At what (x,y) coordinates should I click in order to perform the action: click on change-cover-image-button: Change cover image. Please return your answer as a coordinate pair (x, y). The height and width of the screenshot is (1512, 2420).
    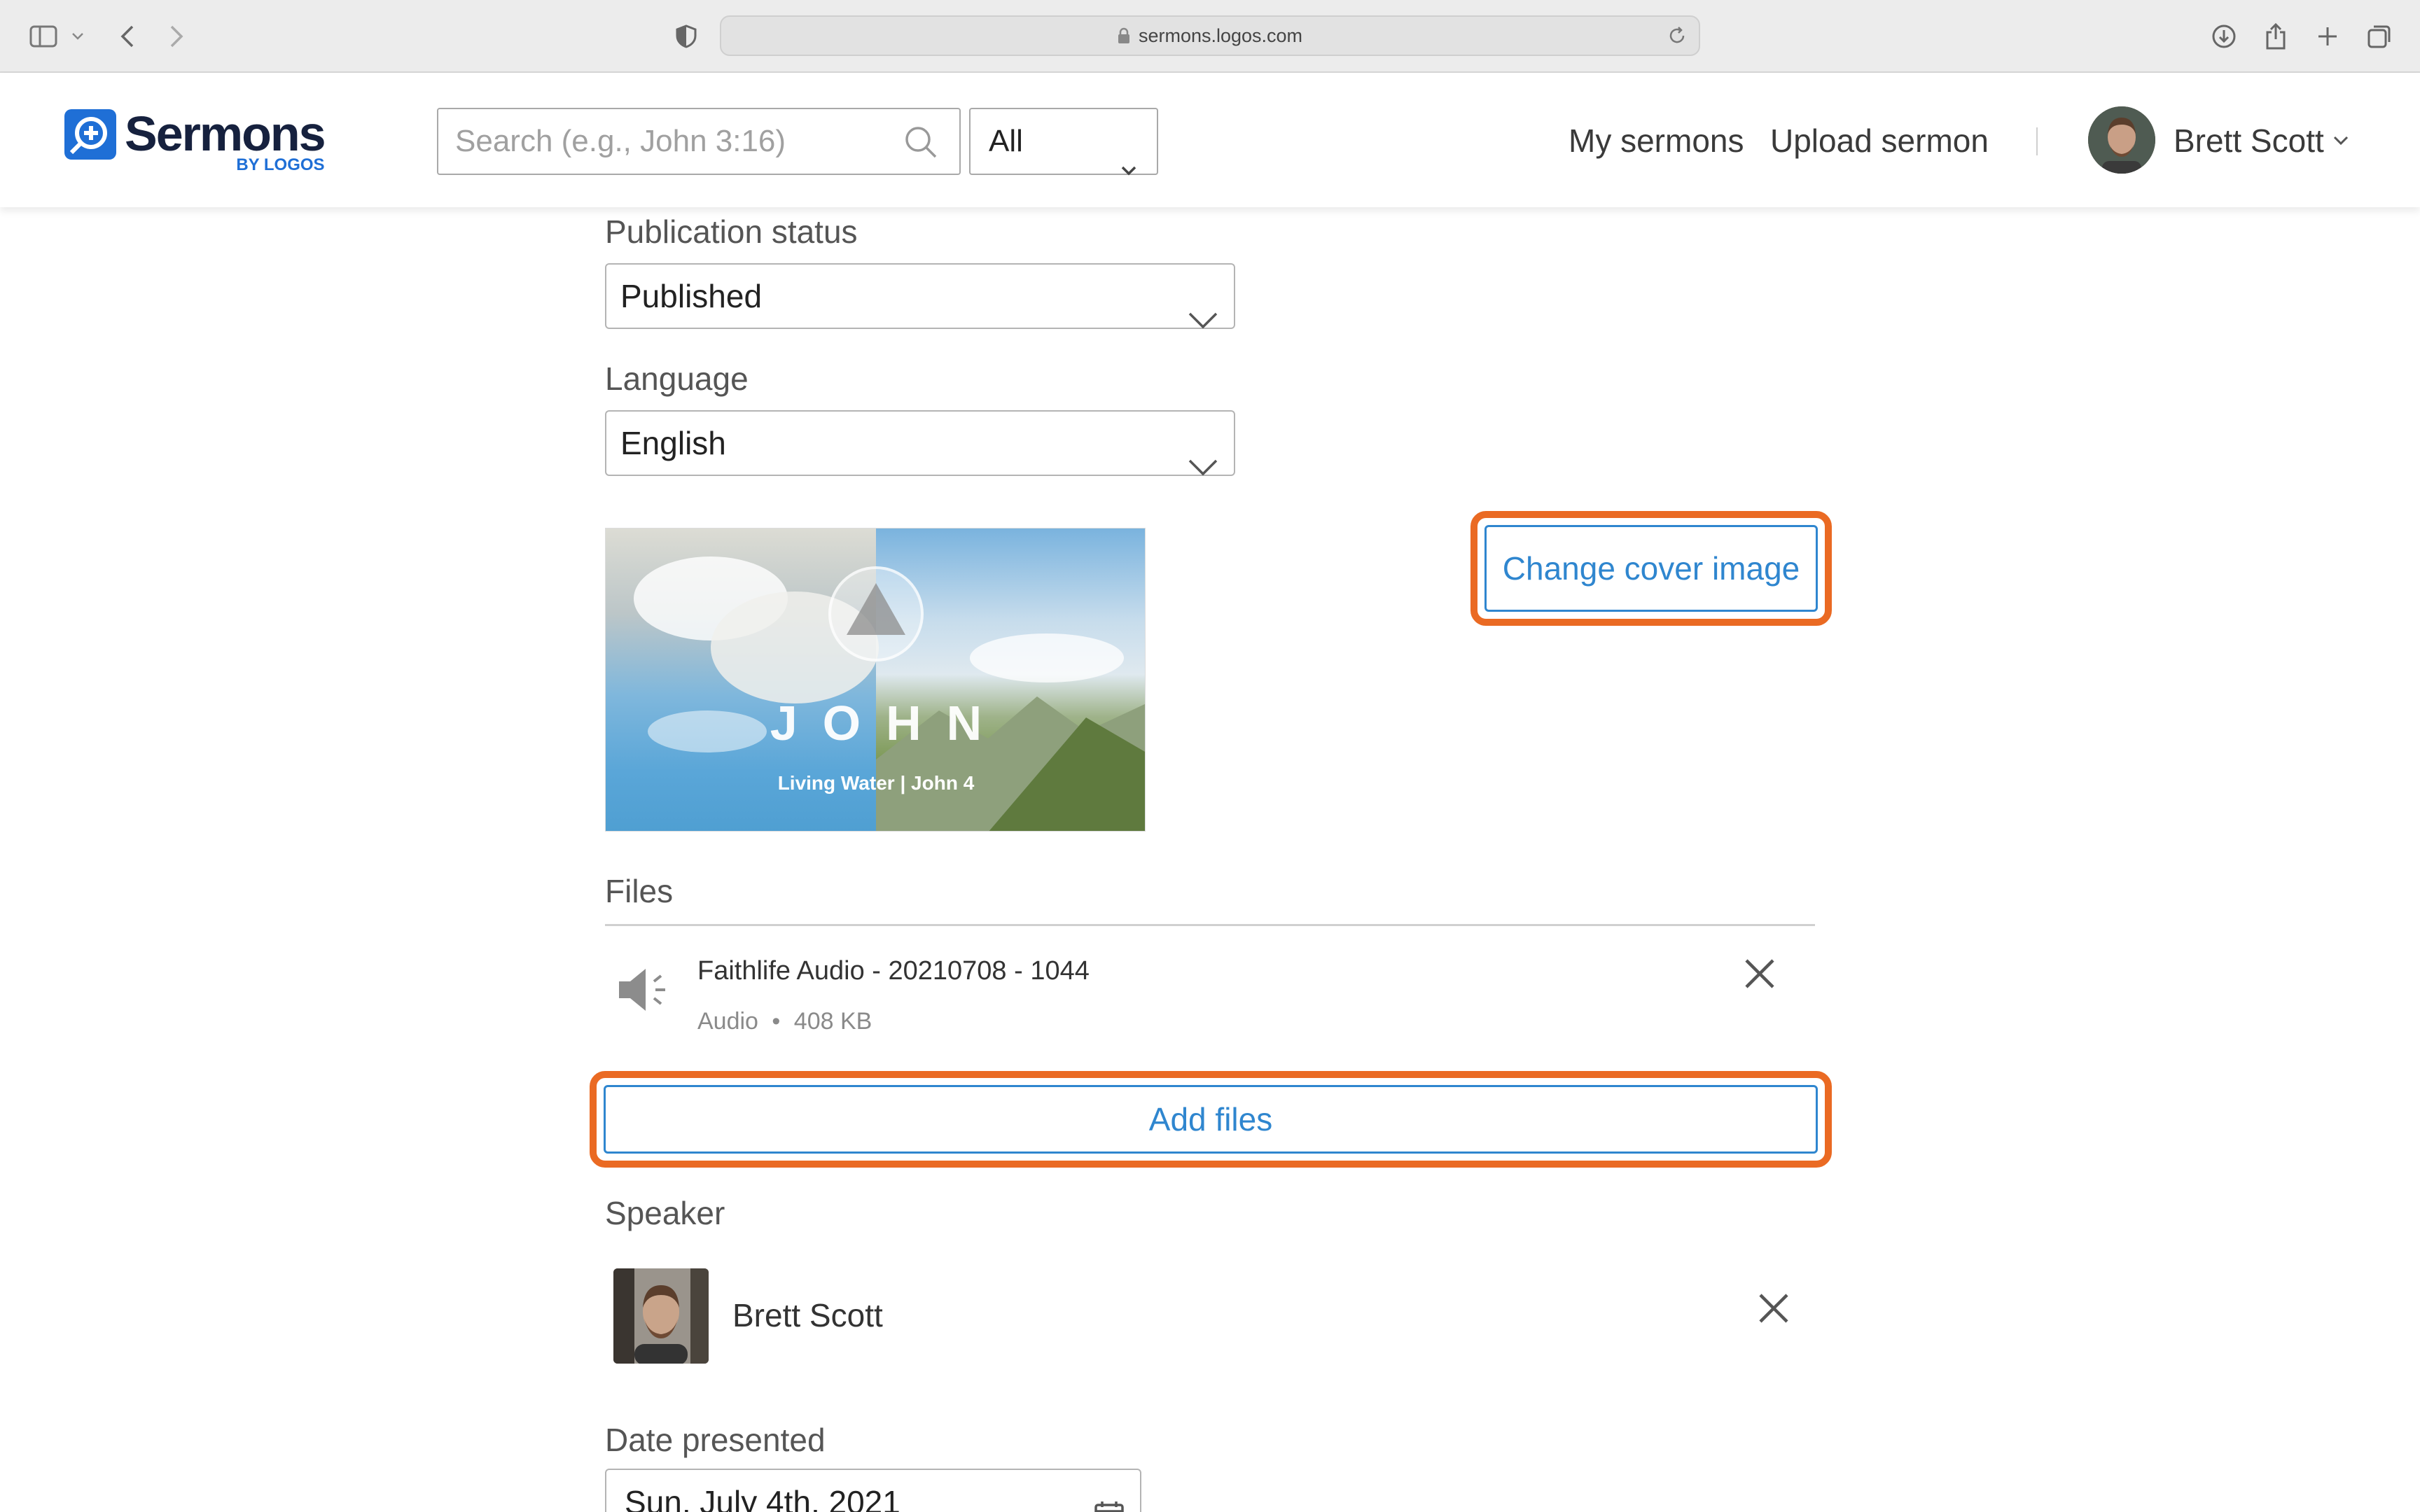
    Looking at the image, I should click on (1651, 568).